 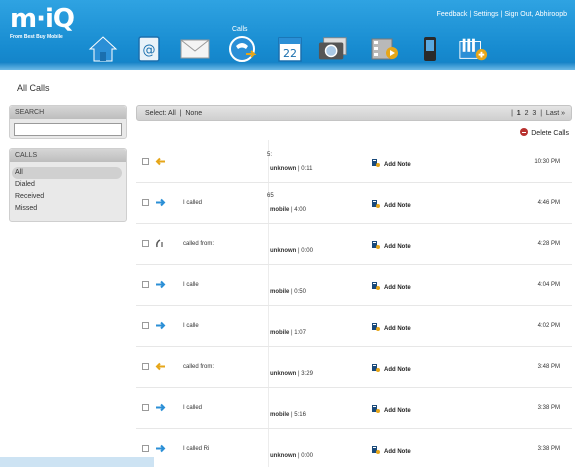 I want to click on add-note-label: Add Note, so click(x=397, y=288).